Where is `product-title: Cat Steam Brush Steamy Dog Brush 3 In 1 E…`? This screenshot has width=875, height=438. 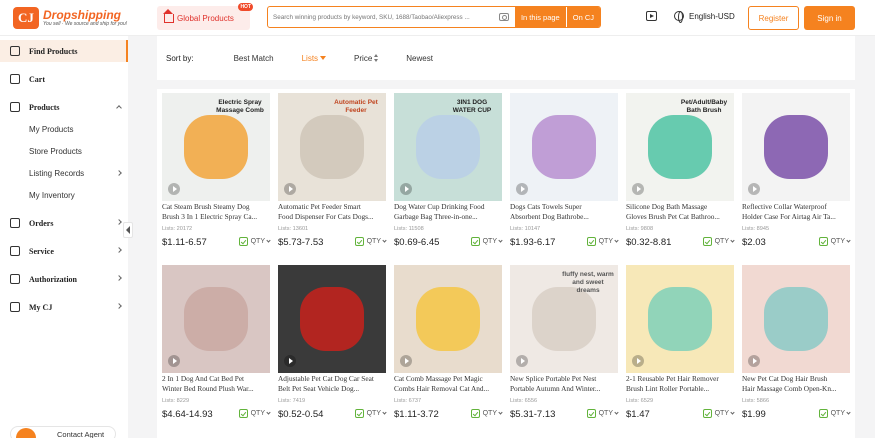
product-title: Cat Steam Brush Steamy Dog Brush 3 In 1 E… is located at coordinates (216, 212).